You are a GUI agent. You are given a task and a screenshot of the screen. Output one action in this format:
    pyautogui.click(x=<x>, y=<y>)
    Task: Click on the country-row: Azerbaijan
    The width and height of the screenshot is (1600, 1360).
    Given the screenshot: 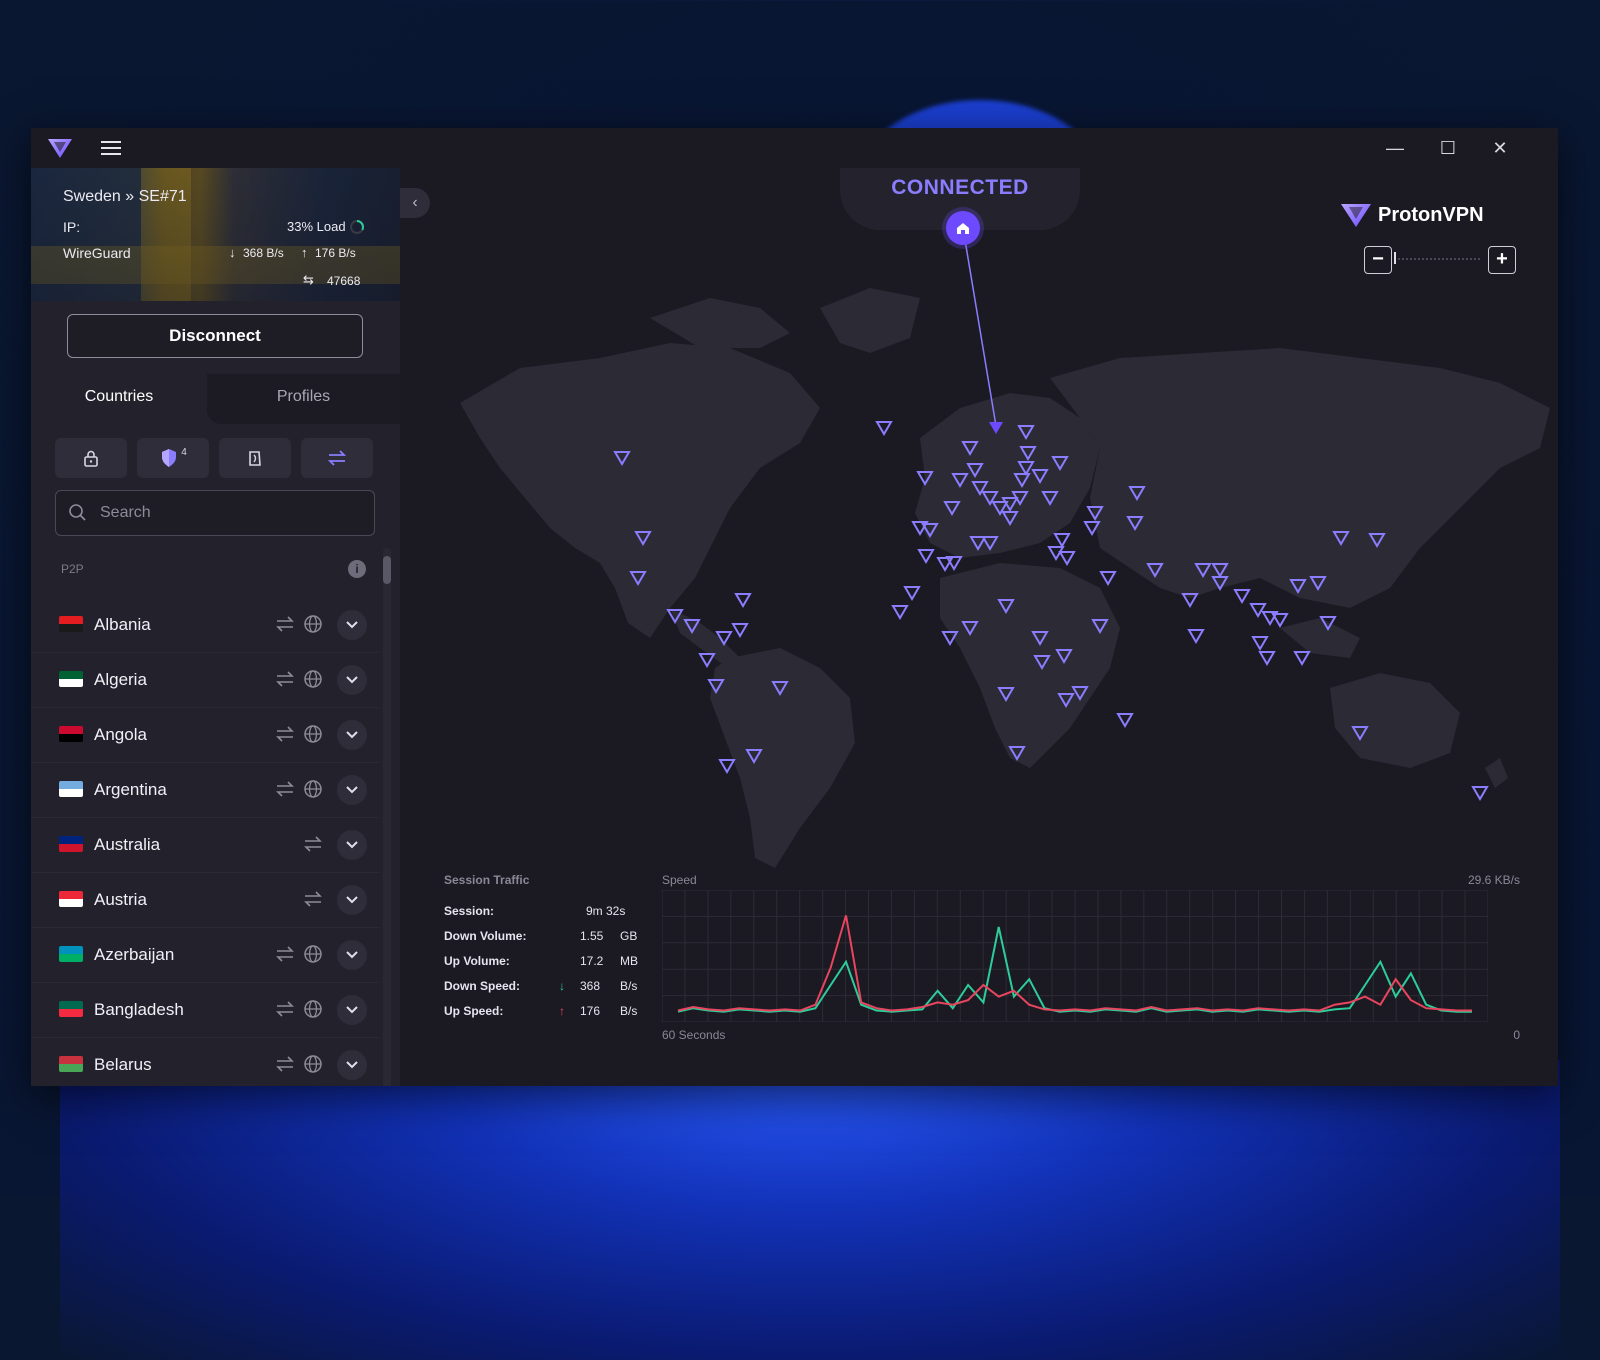 What is the action you would take?
    pyautogui.click(x=205, y=955)
    